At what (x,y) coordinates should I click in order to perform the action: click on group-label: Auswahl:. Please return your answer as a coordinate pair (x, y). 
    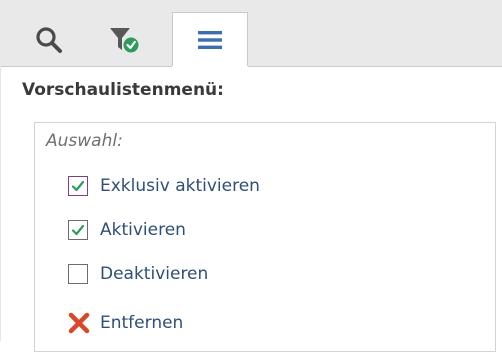
    Looking at the image, I should click on (84, 141).